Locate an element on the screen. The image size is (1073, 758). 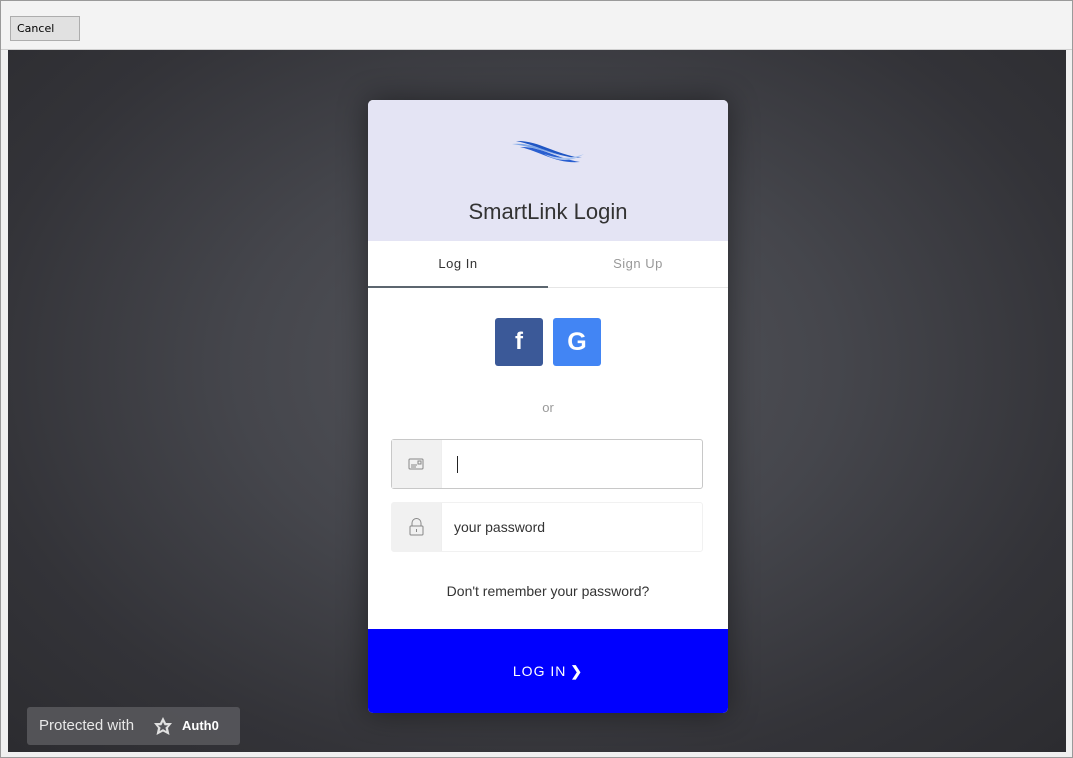
facebook-icon: f is located at coordinates (519, 341).